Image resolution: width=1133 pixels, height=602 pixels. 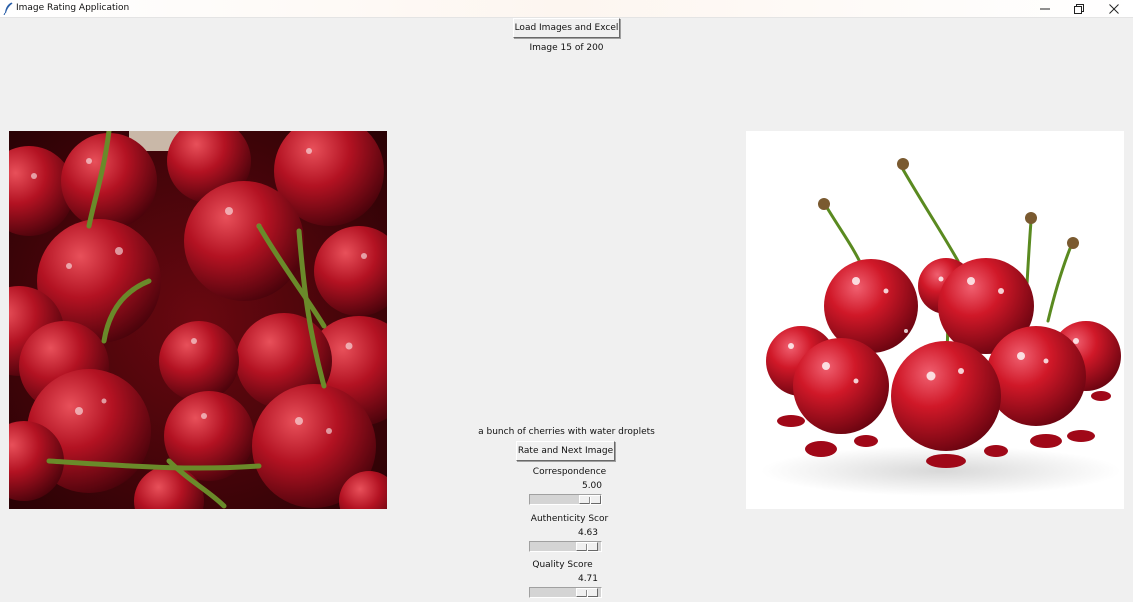 What do you see at coordinates (566, 432) in the screenshot?
I see `image-caption: a bunch of cherries with water droplets` at bounding box center [566, 432].